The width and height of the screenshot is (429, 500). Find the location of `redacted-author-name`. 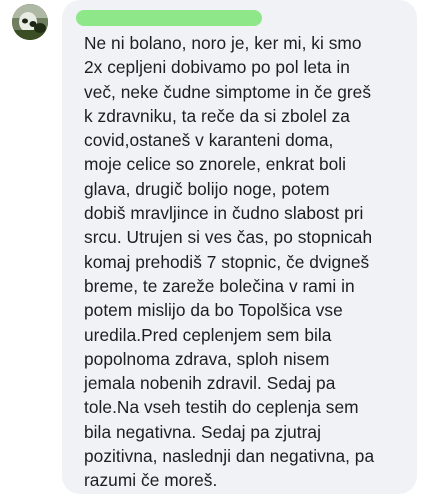

redacted-author-name is located at coordinates (169, 18).